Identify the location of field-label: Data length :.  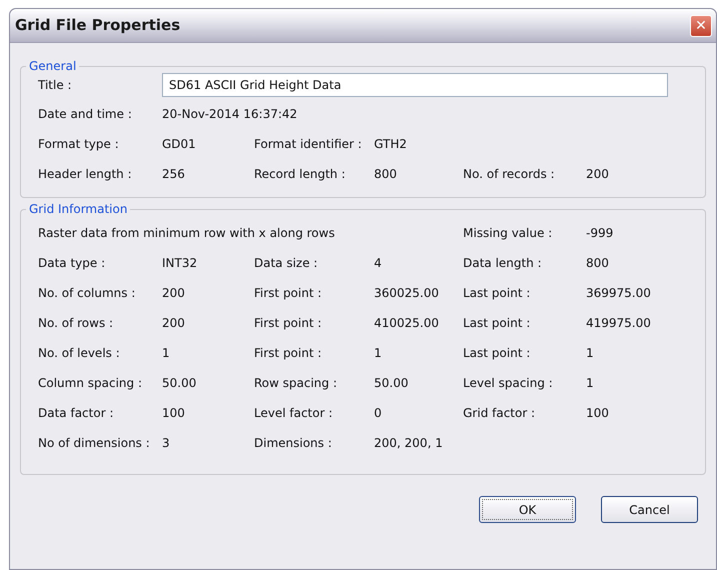
(503, 263).